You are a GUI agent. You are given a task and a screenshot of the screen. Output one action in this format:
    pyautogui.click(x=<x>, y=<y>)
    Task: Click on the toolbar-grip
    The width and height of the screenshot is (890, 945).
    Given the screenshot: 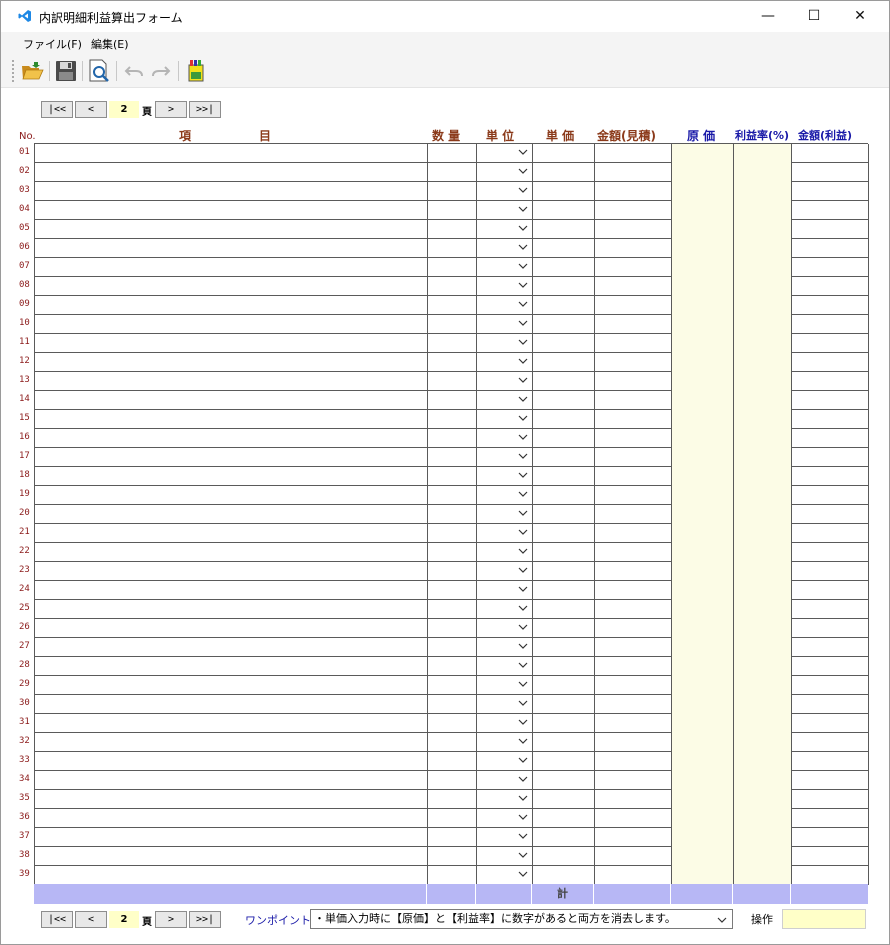 What is the action you would take?
    pyautogui.click(x=13, y=71)
    